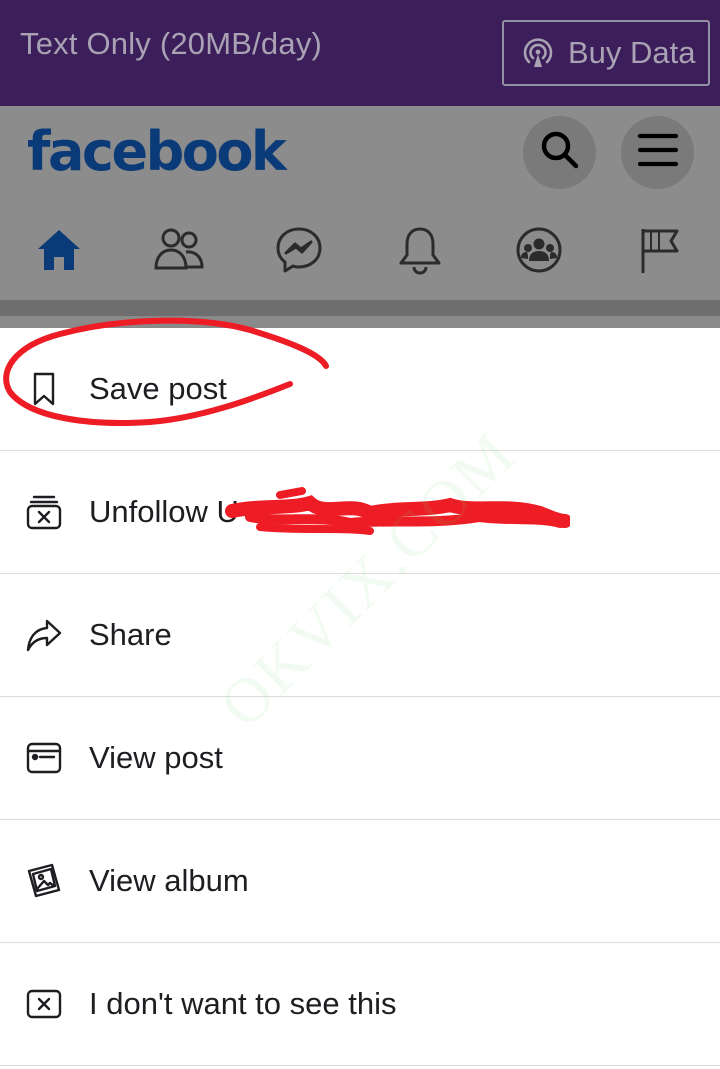 This screenshot has width=720, height=1069. I want to click on buy-data-button: Buy Data, so click(606, 53).